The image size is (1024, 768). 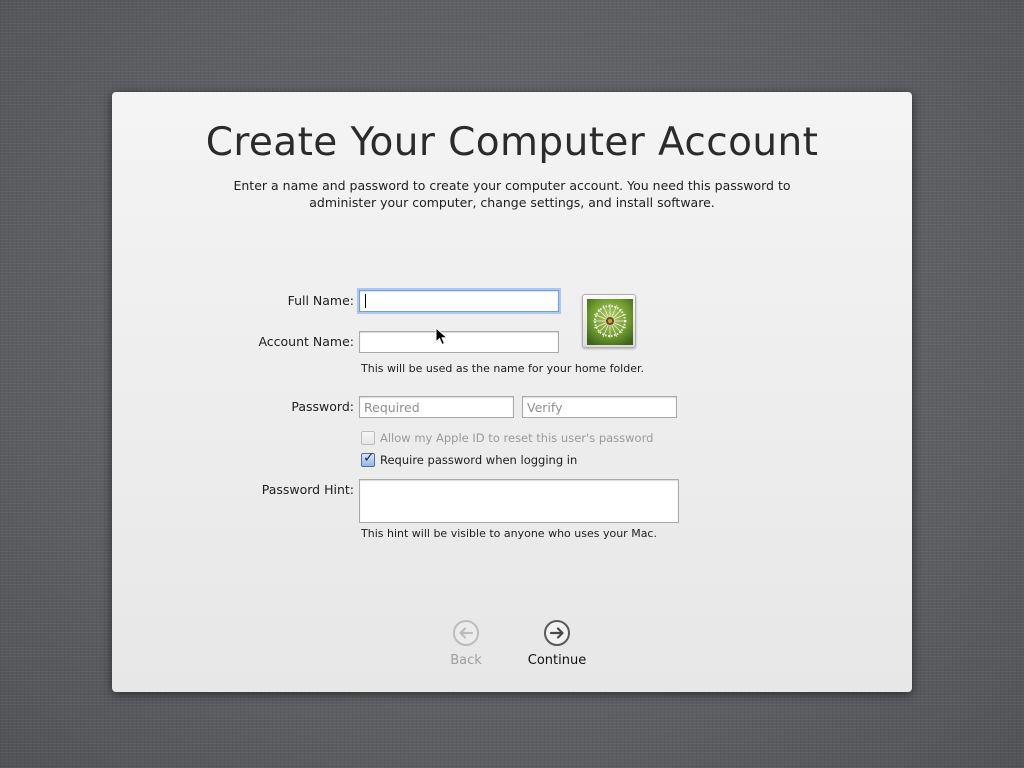 What do you see at coordinates (306, 341) in the screenshot?
I see `account-name-label: Account Name:` at bounding box center [306, 341].